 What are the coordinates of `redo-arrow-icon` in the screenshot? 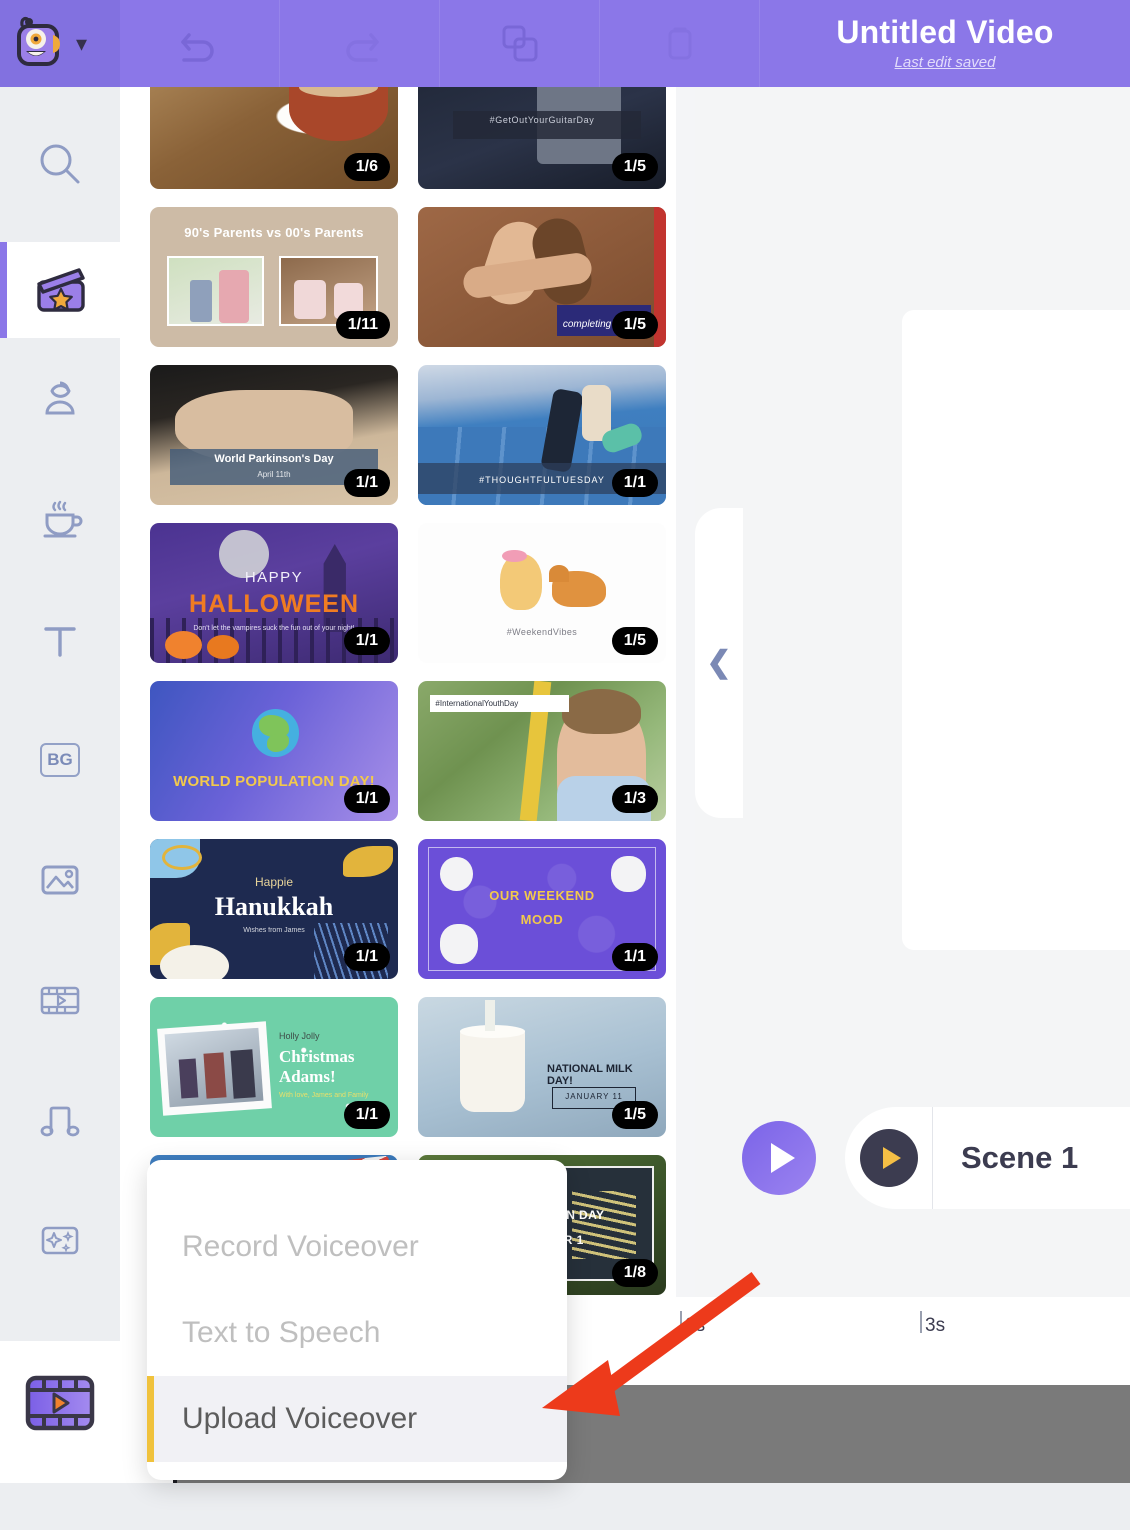 It's located at (362, 47).